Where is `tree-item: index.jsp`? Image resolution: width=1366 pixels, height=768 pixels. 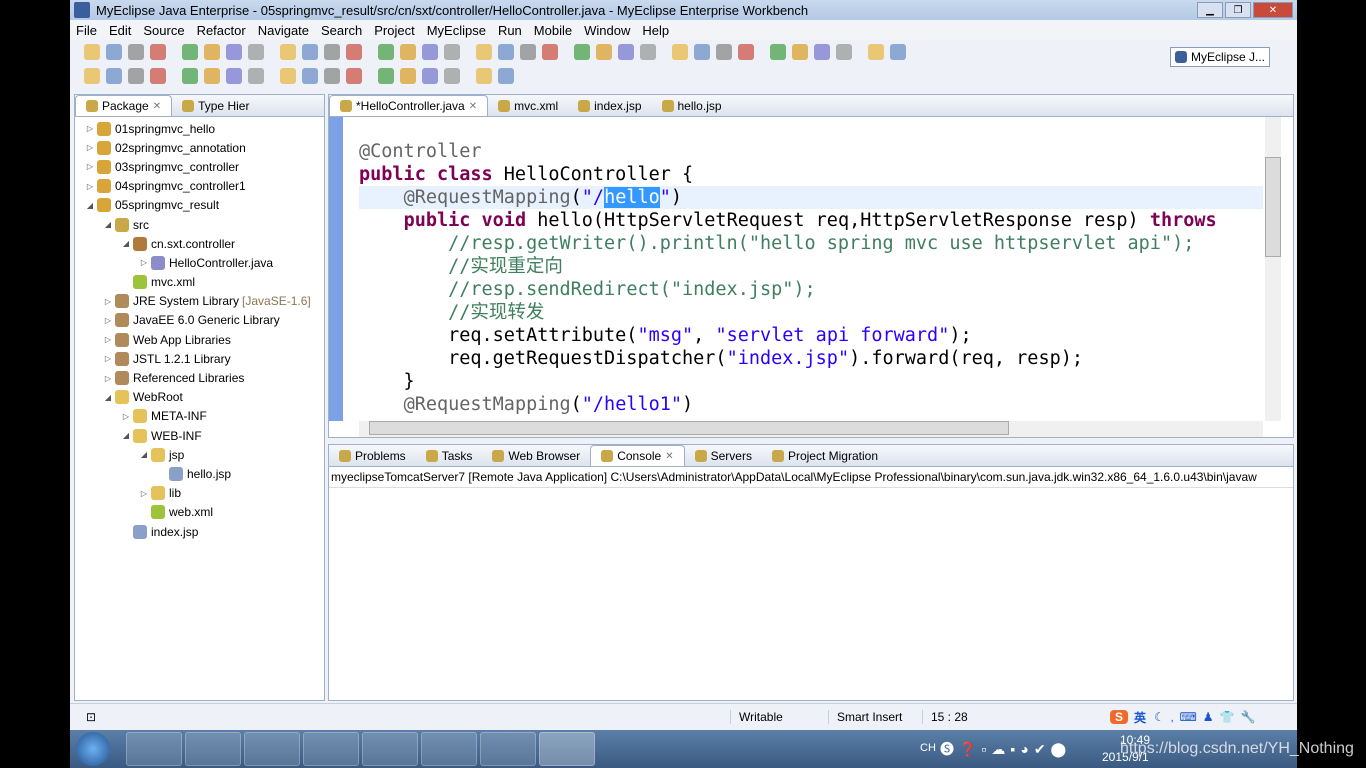 tree-item: index.jsp is located at coordinates (199, 531).